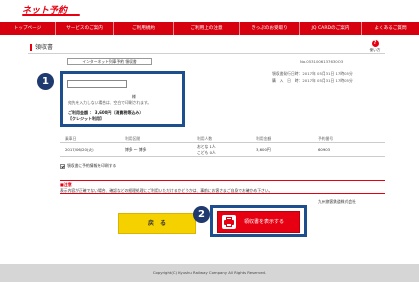 The height and width of the screenshot is (282, 419). Describe the element at coordinates (51, 15) in the screenshot. I see `logo-swoosh` at that location.